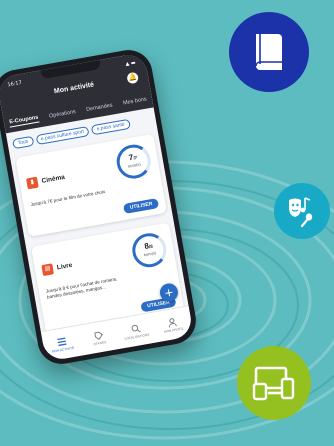  What do you see at coordinates (136, 328) in the screenshot?
I see `search-icon` at bounding box center [136, 328].